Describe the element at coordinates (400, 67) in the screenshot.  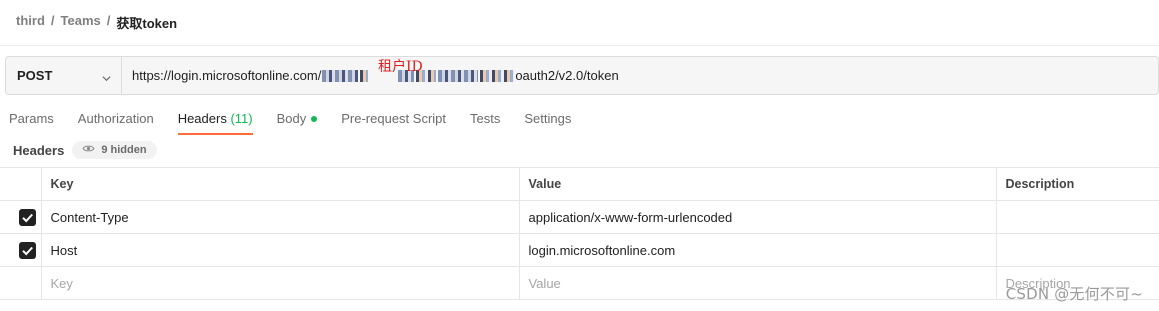
I see `tenant-id-annotation: 租户ID` at that location.